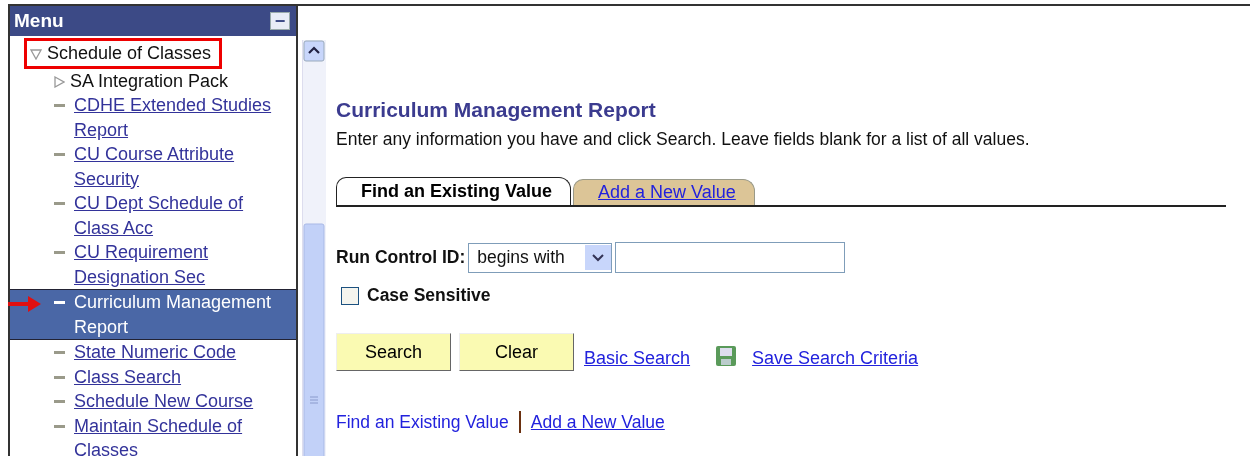 The width and height of the screenshot is (1250, 456). I want to click on run-control-input, so click(730, 257).